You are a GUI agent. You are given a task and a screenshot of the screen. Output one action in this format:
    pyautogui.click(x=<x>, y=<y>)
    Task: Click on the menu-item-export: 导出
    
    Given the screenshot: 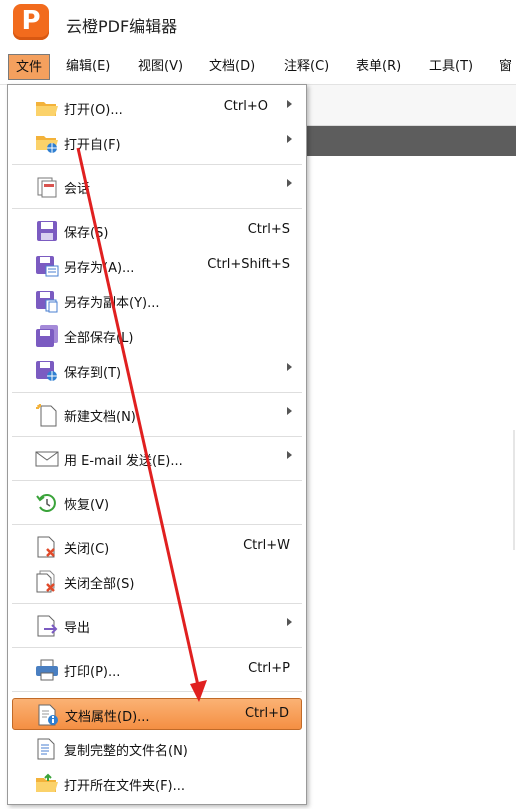 What is the action you would take?
    pyautogui.click(x=157, y=626)
    